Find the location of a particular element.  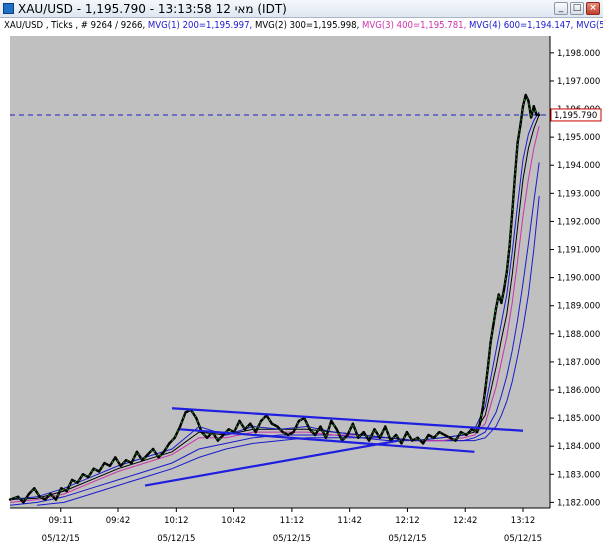

y-tick-label: 1,186.000 is located at coordinates (578, 391).